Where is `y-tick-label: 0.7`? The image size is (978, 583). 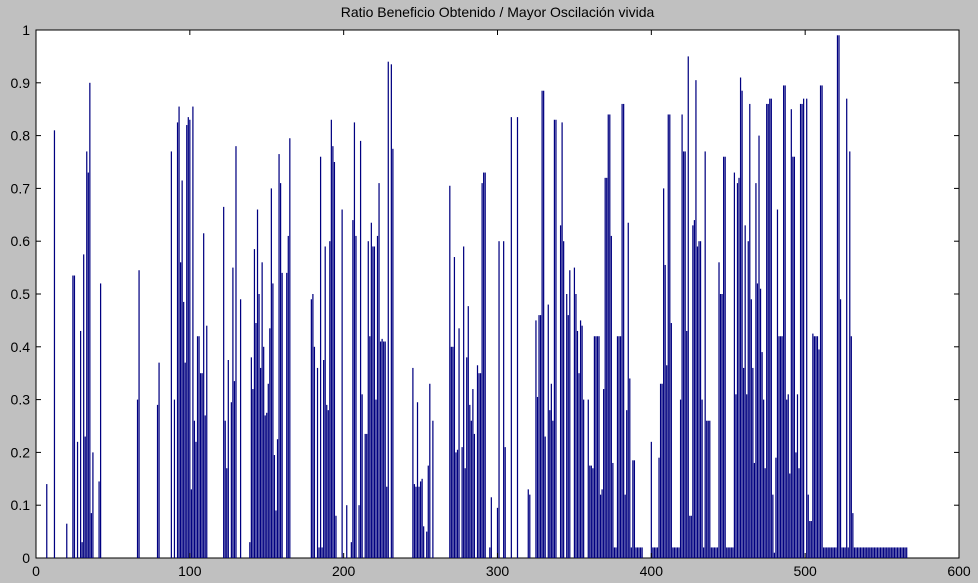
y-tick-label: 0.7 is located at coordinates (21, 188).